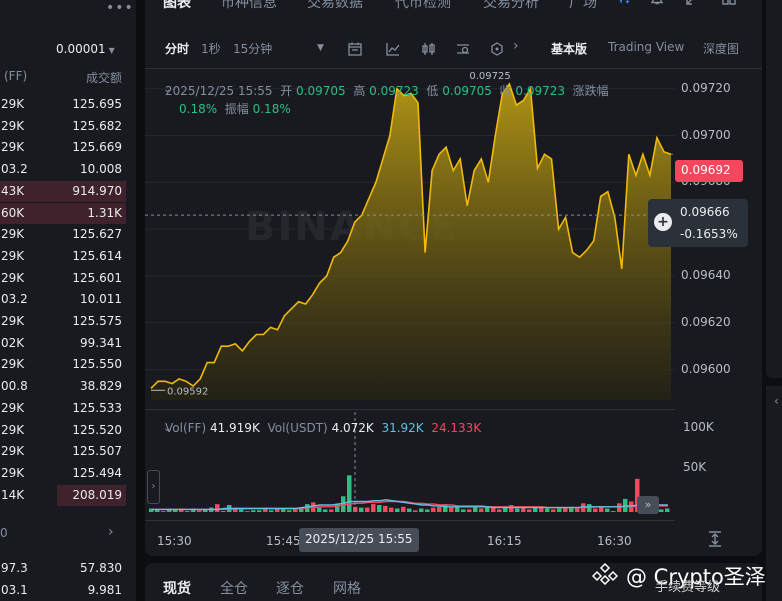 This screenshot has width=782, height=601. I want to click on grid-layout-icon, so click(729, 3).